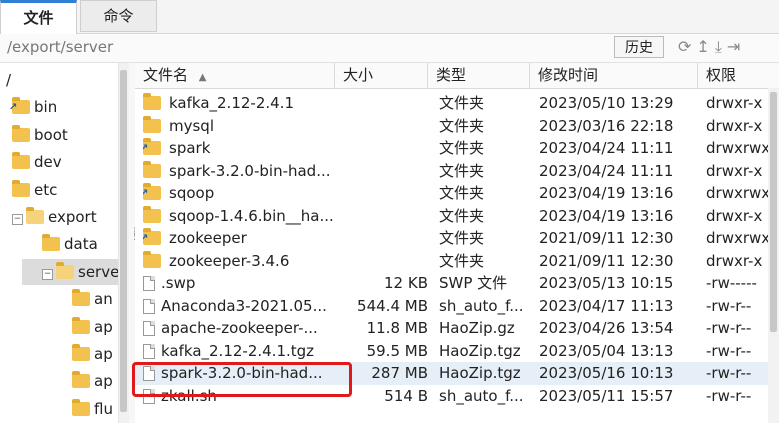 The height and width of the screenshot is (423, 779). Describe the element at coordinates (103, 408) in the screenshot. I see `tree-item-label: flu` at that location.